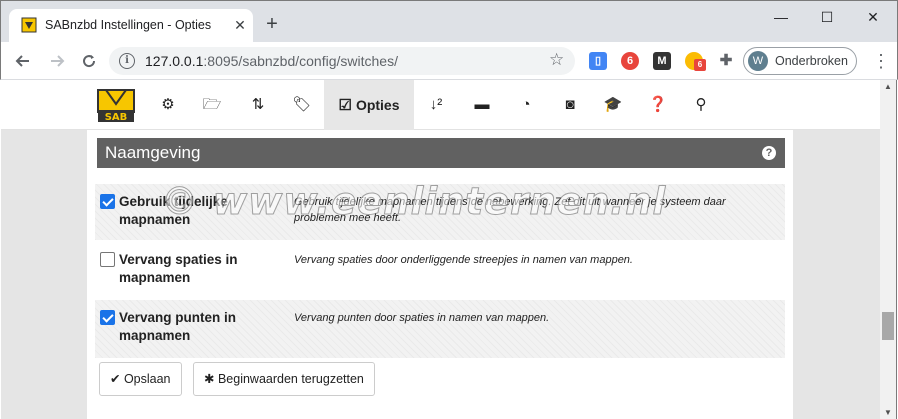  I want to click on extension-bookmark-icon: ▯, so click(598, 61).